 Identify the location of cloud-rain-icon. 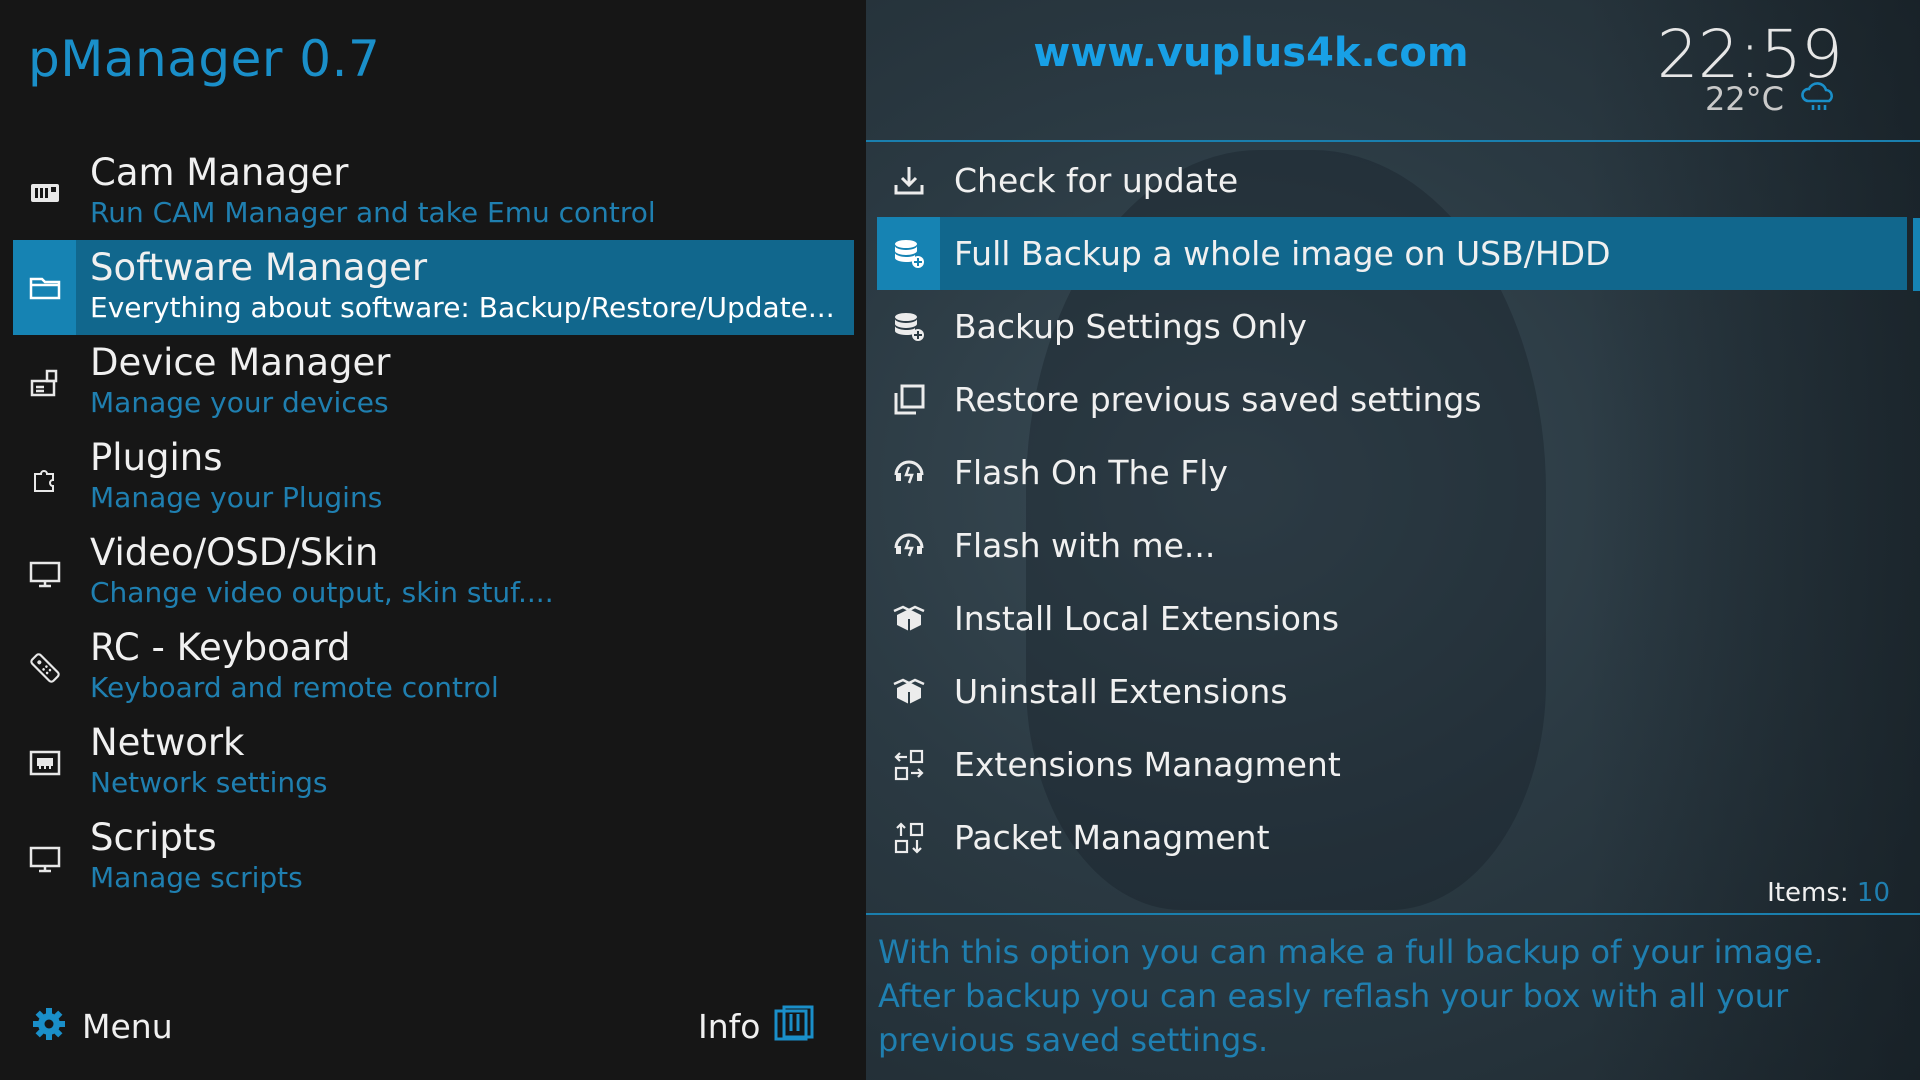
(1819, 99).